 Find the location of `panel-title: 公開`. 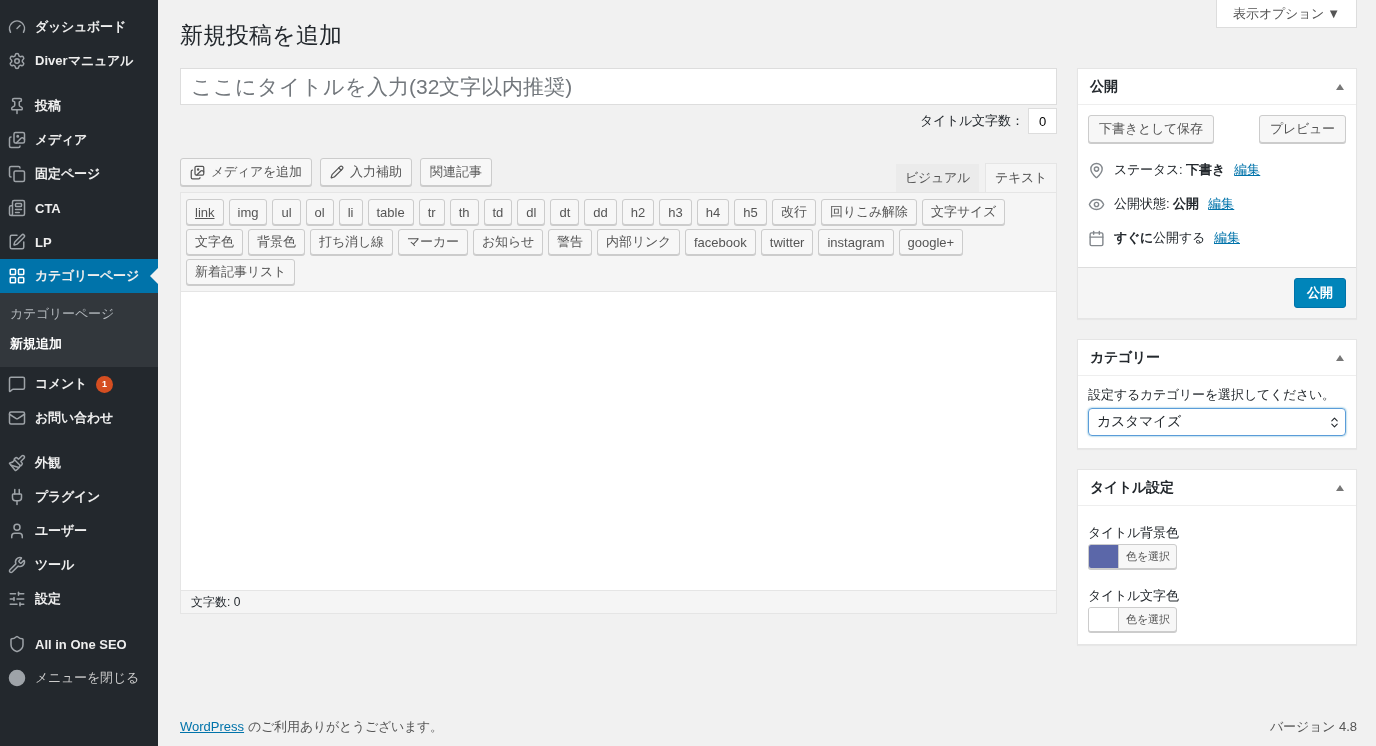

panel-title: 公開 is located at coordinates (1104, 86).